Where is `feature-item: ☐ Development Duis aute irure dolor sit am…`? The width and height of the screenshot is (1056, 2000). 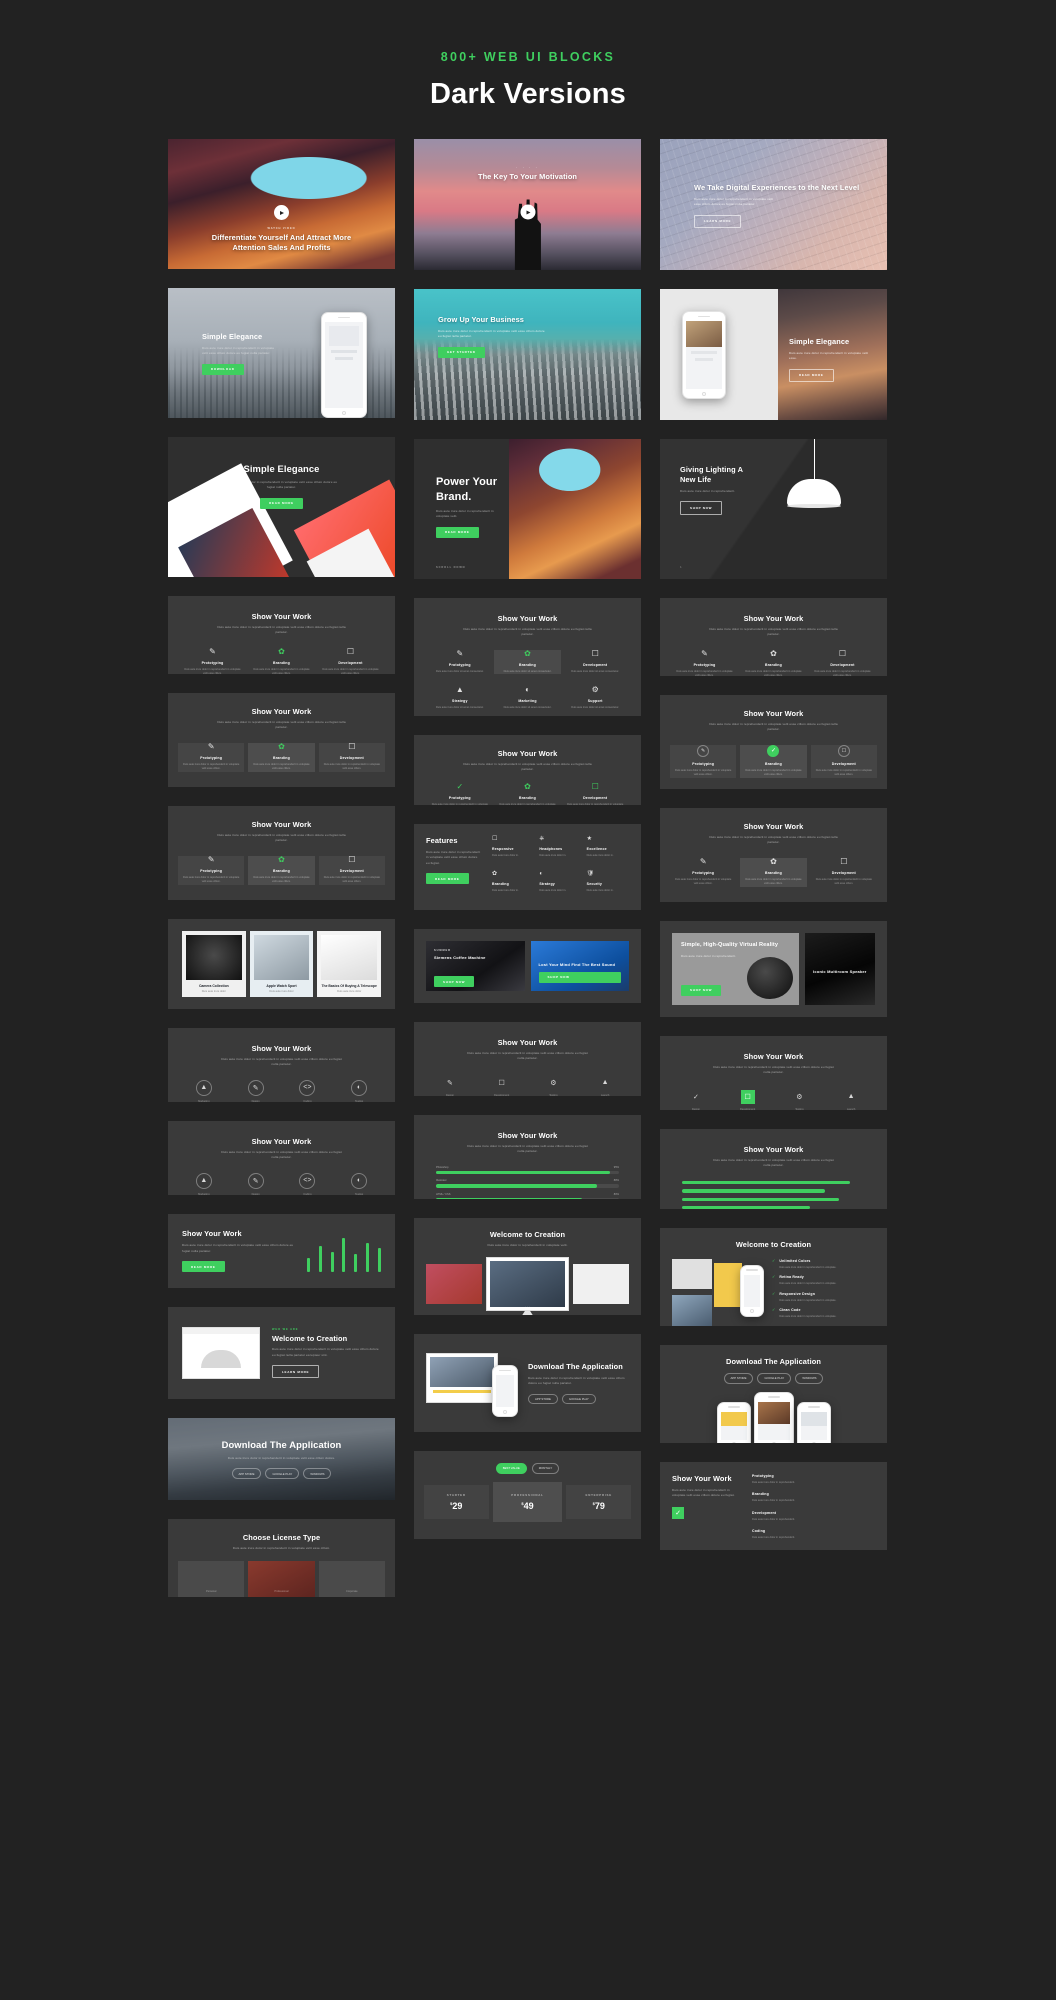 feature-item: ☐ Development Duis aute irure dolor sit am… is located at coordinates (595, 661).